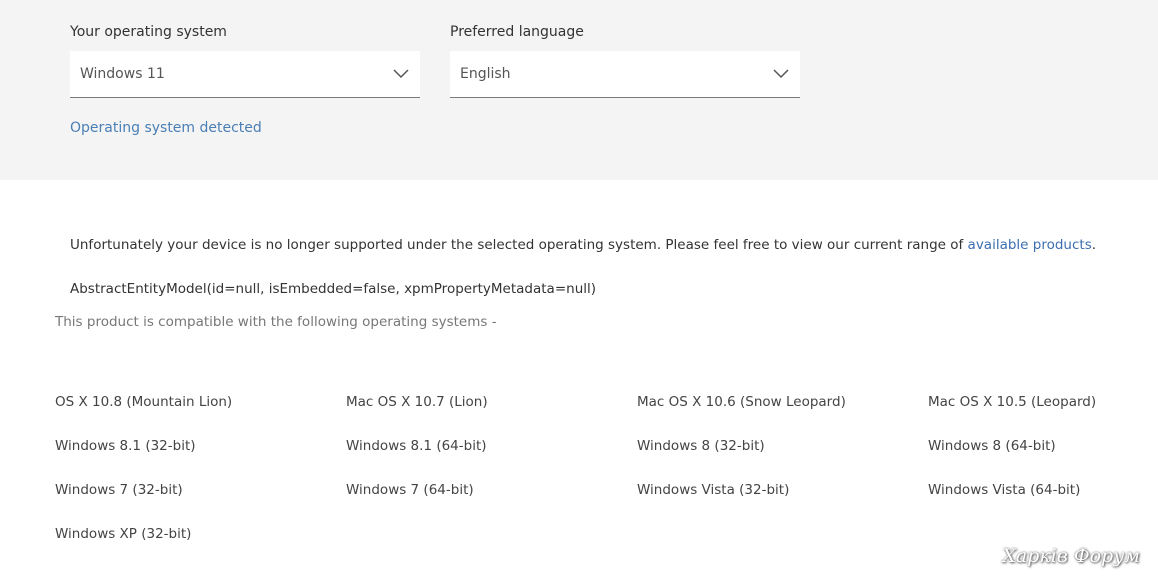 Image resolution: width=1158 pixels, height=577 pixels. What do you see at coordinates (713, 490) in the screenshot?
I see `os-list-item: Windows Vista (32-bit)` at bounding box center [713, 490].